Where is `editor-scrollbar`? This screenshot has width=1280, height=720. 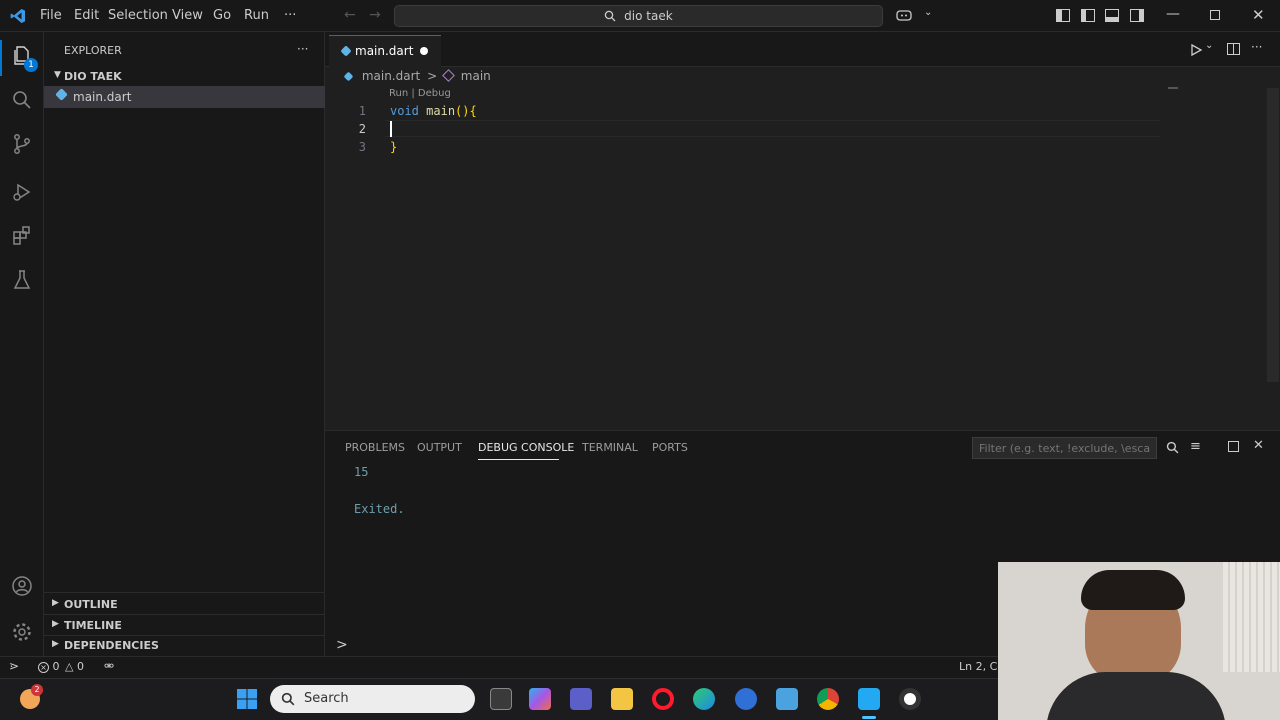
editor-scrollbar is located at coordinates (1273, 235).